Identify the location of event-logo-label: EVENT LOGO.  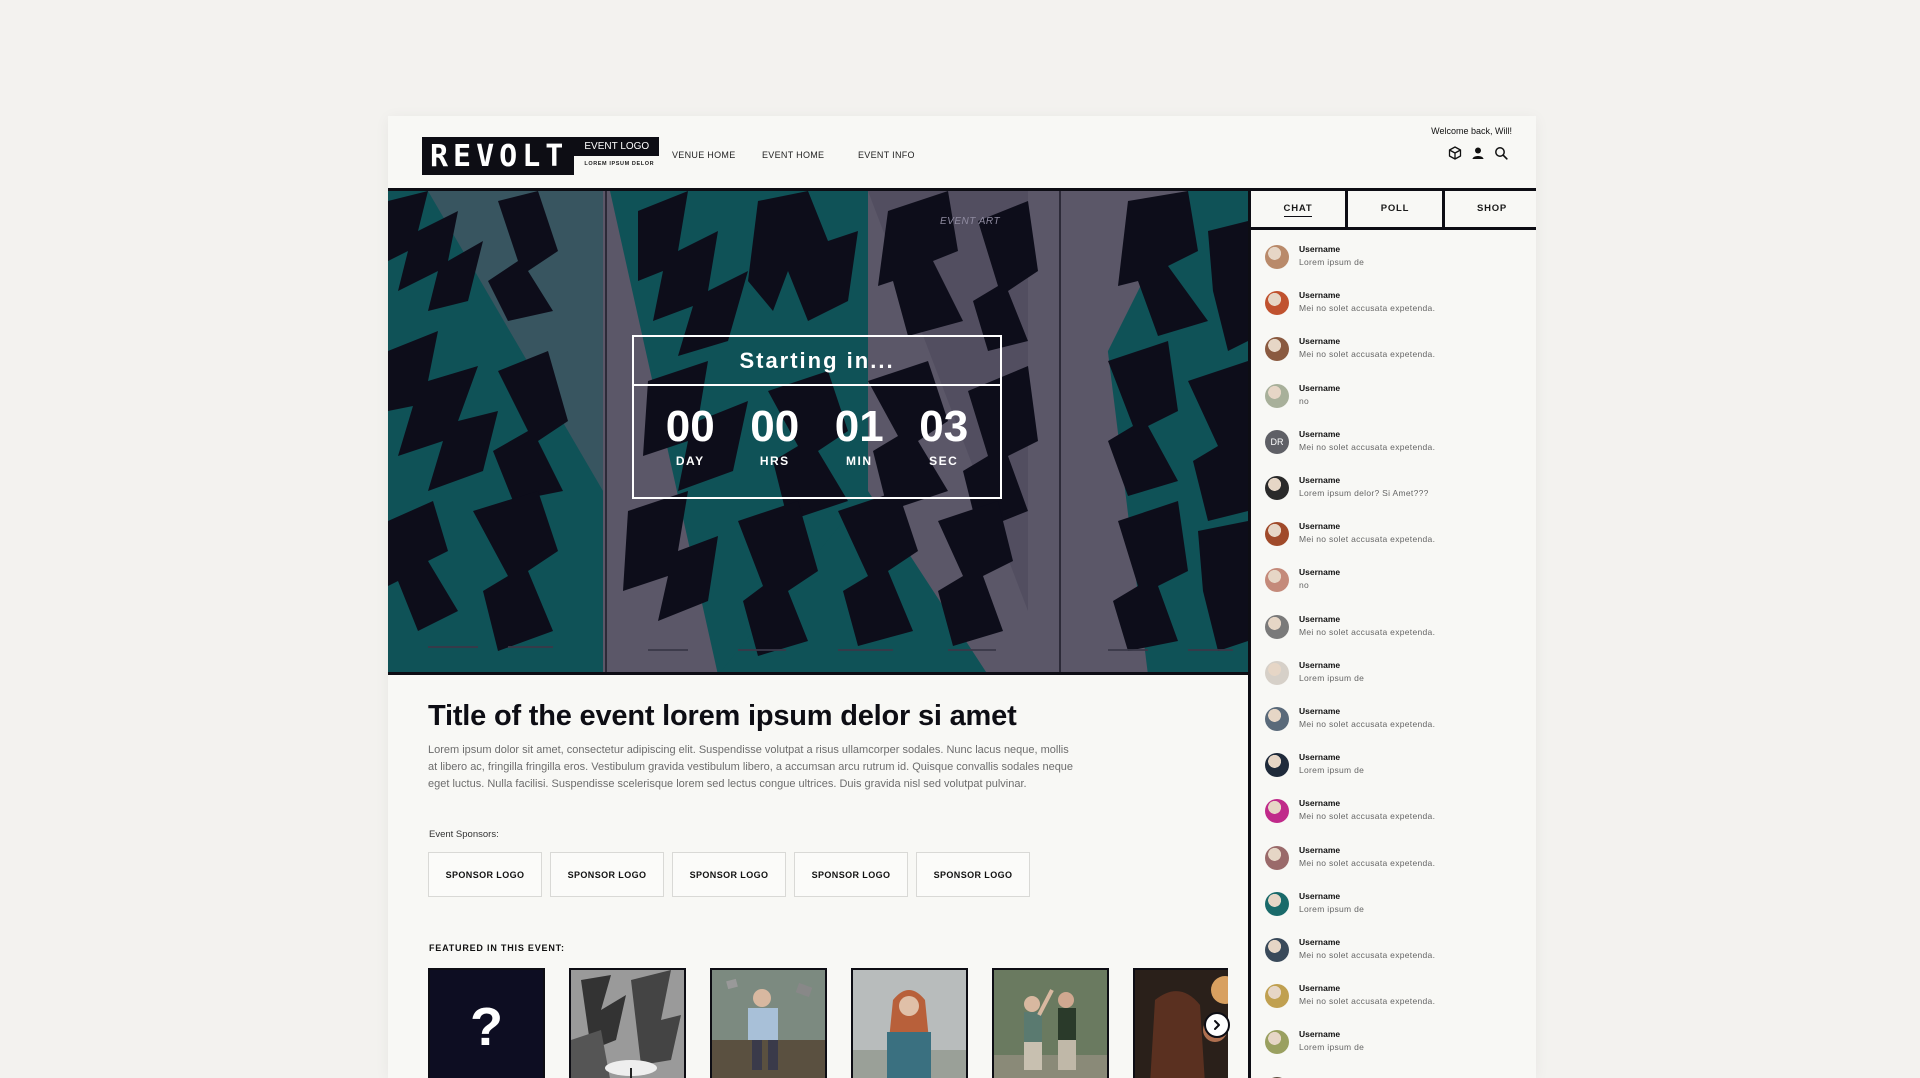
(617, 146).